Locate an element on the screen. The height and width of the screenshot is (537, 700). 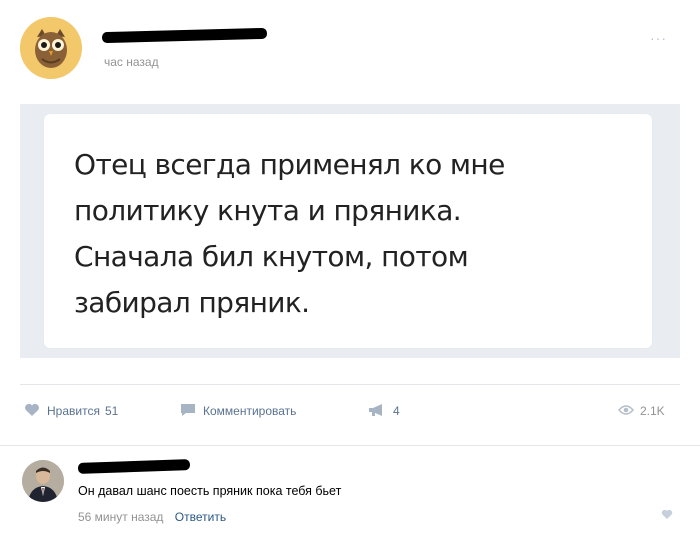
views-counter: 2.1K is located at coordinates (641, 411).